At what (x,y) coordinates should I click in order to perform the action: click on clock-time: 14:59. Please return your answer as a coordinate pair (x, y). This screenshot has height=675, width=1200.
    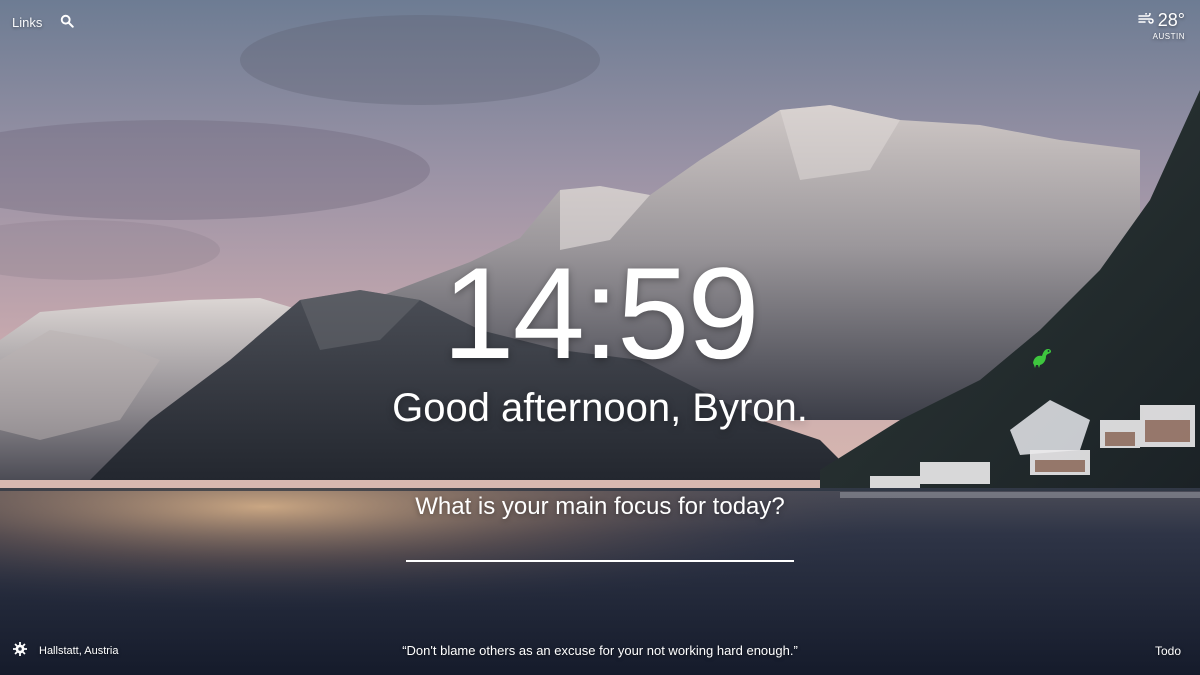
    Looking at the image, I should click on (600, 313).